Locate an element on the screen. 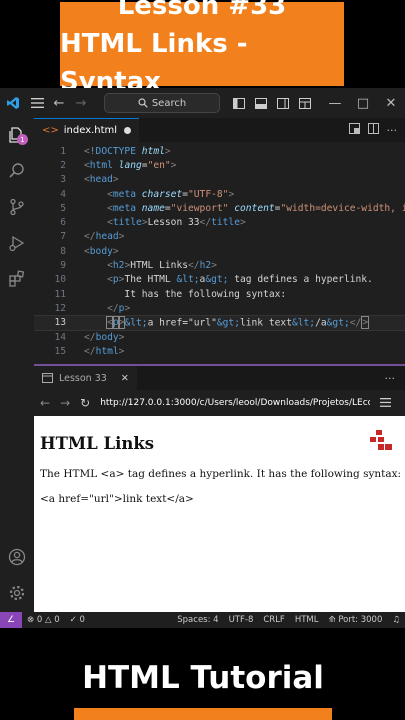 The width and height of the screenshot is (405, 720). settings-gear-icon is located at coordinates (17, 593).